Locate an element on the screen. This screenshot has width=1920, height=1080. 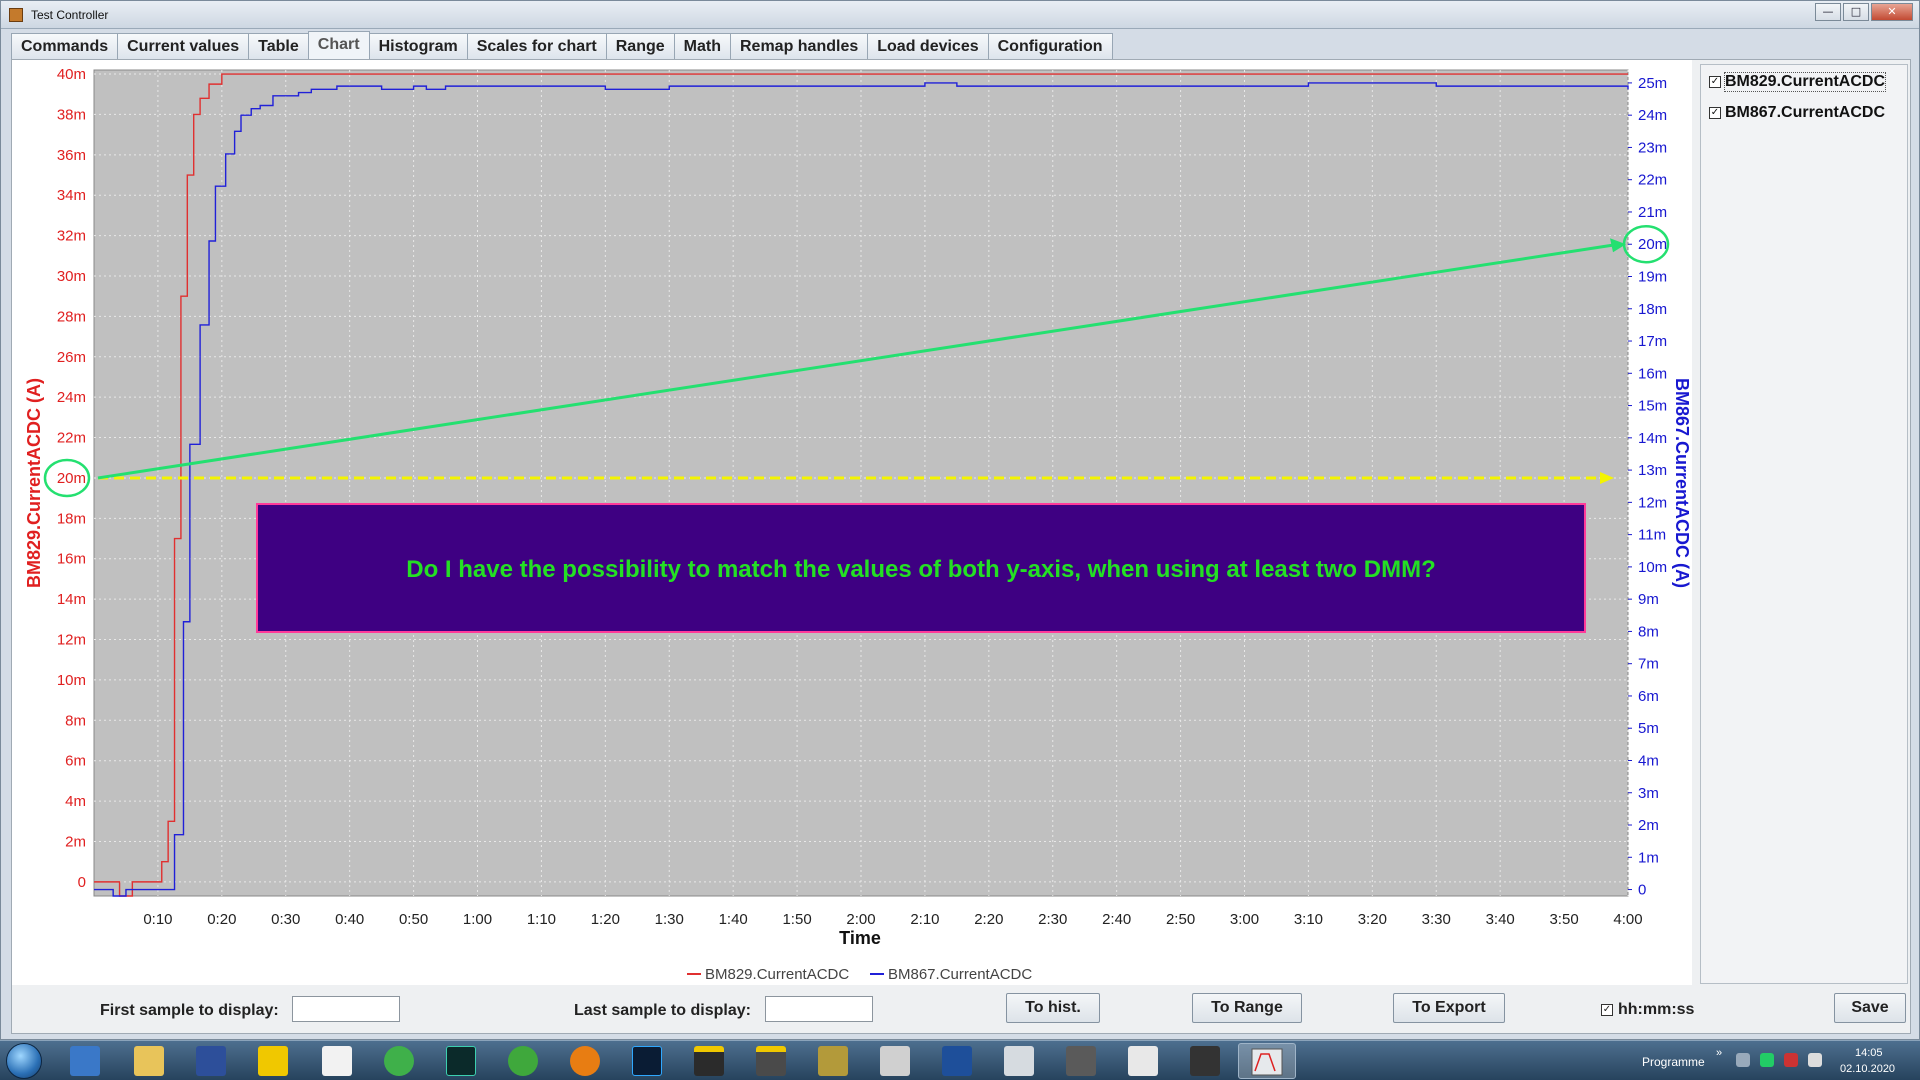
last-sample-input is located at coordinates (819, 1009).